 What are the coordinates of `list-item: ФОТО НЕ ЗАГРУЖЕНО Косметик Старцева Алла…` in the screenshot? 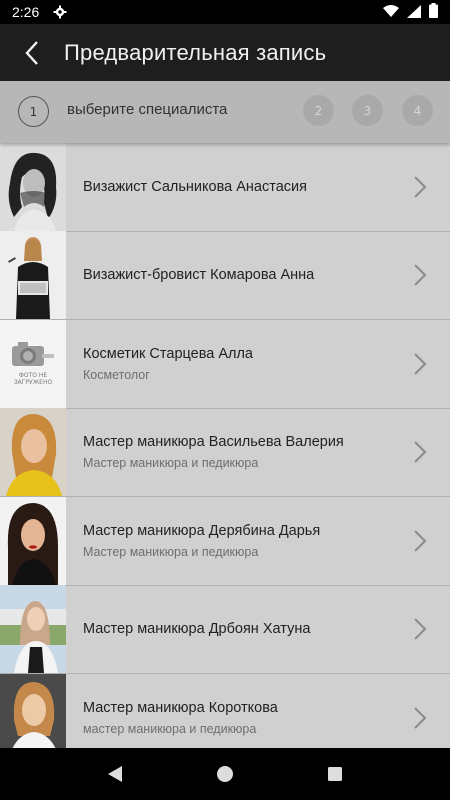 It's located at (225, 364).